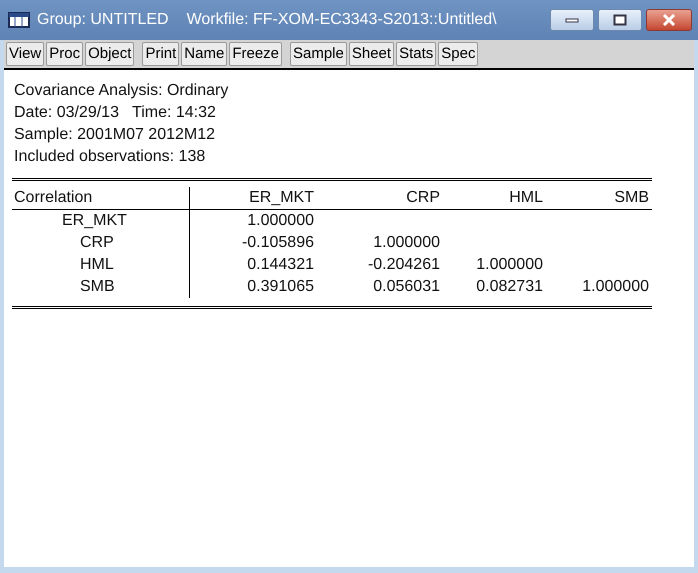  Describe the element at coordinates (19, 20) in the screenshot. I see `window-icon` at that location.